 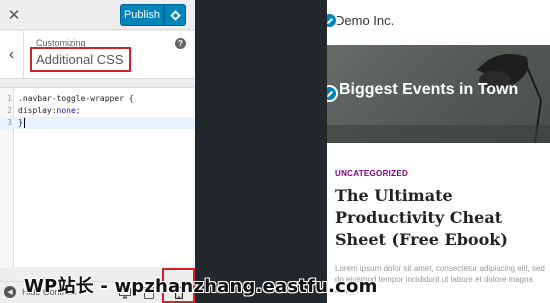 I want to click on line-number: 2, so click(x=9, y=110).